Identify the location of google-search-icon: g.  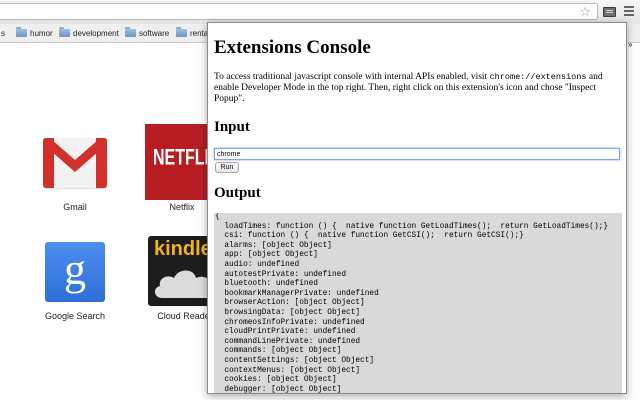
(75, 272).